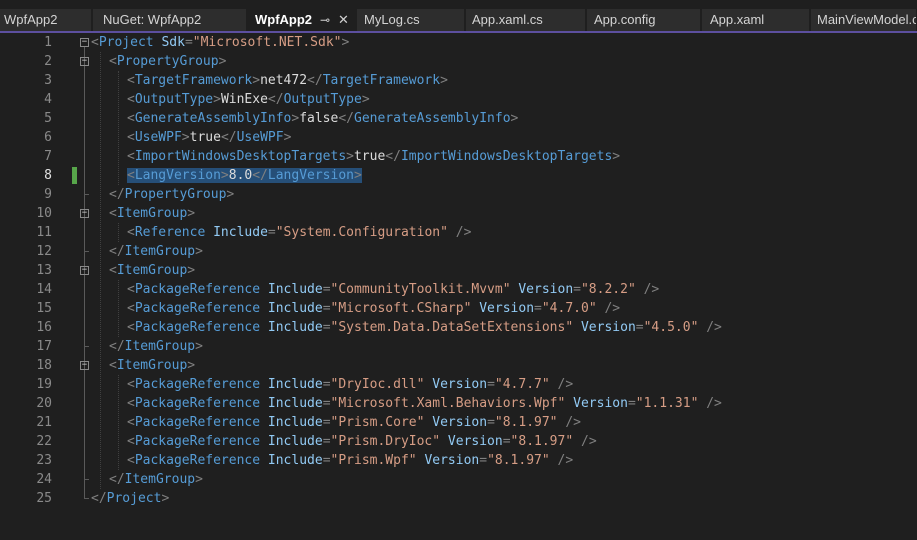 This screenshot has width=917, height=540. What do you see at coordinates (458, 175) in the screenshot?
I see `code-line: 8 <LangVersion>8.0</LangVersion>` at bounding box center [458, 175].